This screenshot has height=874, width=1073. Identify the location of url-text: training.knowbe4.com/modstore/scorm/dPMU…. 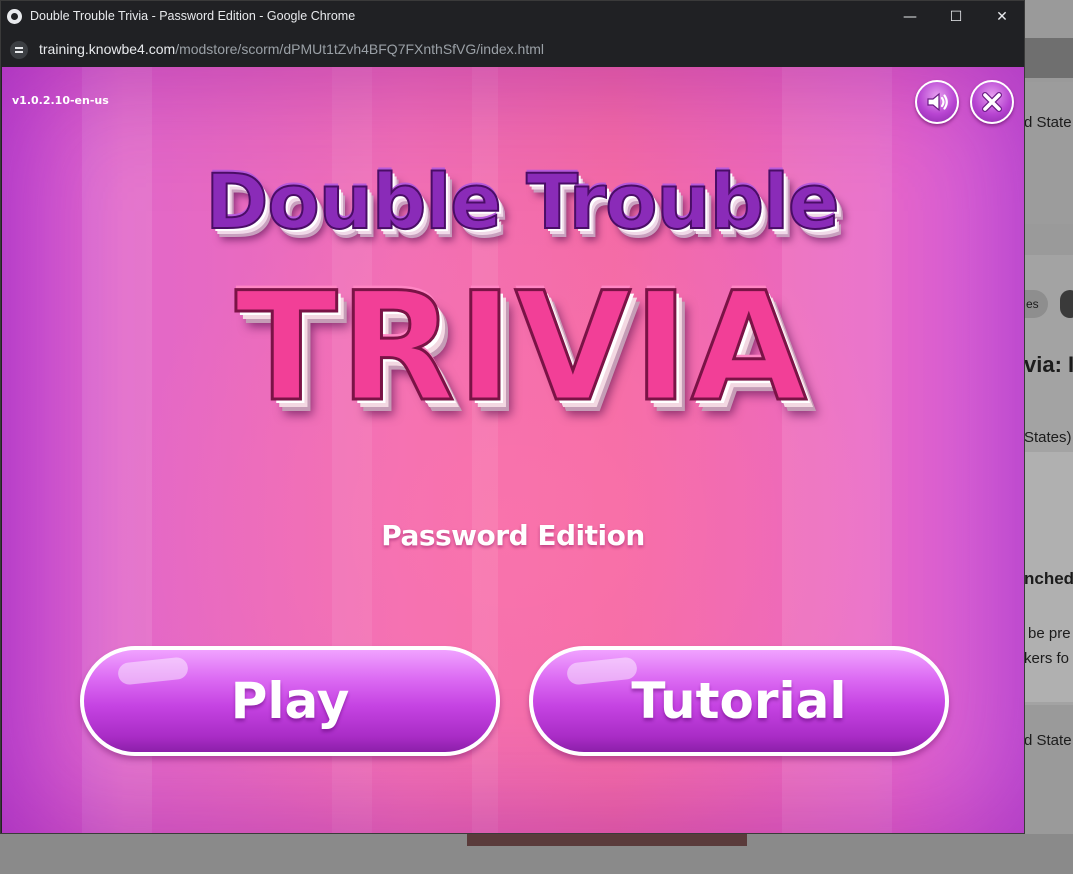
(291, 49).